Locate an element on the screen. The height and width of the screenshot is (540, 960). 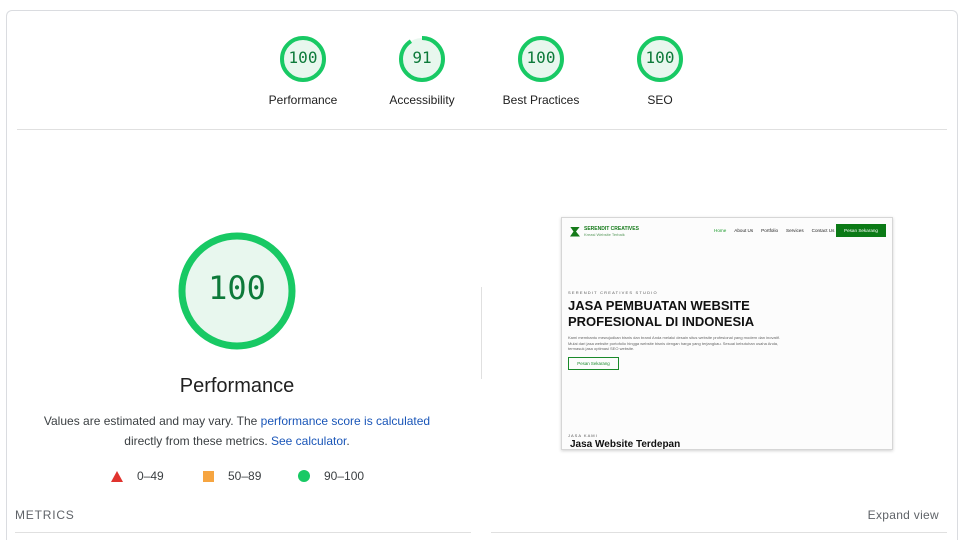
hero-headline-line: PROFESIONAL DI INDONESIA is located at coordinates (661, 321).